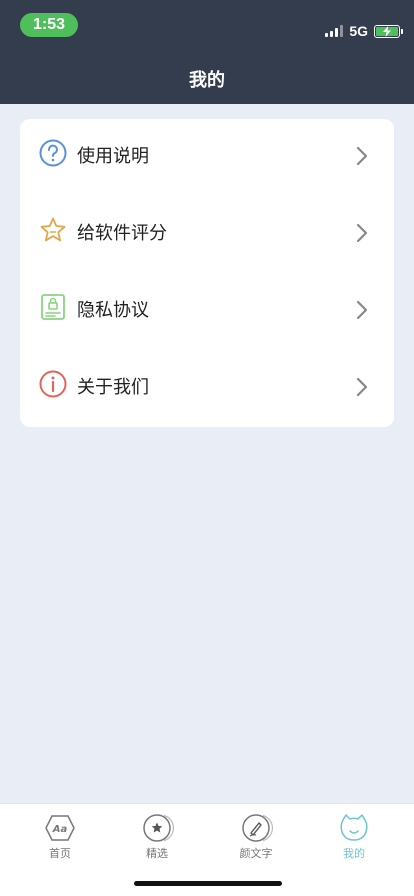 This screenshot has height=896, width=414. Describe the element at coordinates (257, 828) in the screenshot. I see `pen-circle-icon` at that location.